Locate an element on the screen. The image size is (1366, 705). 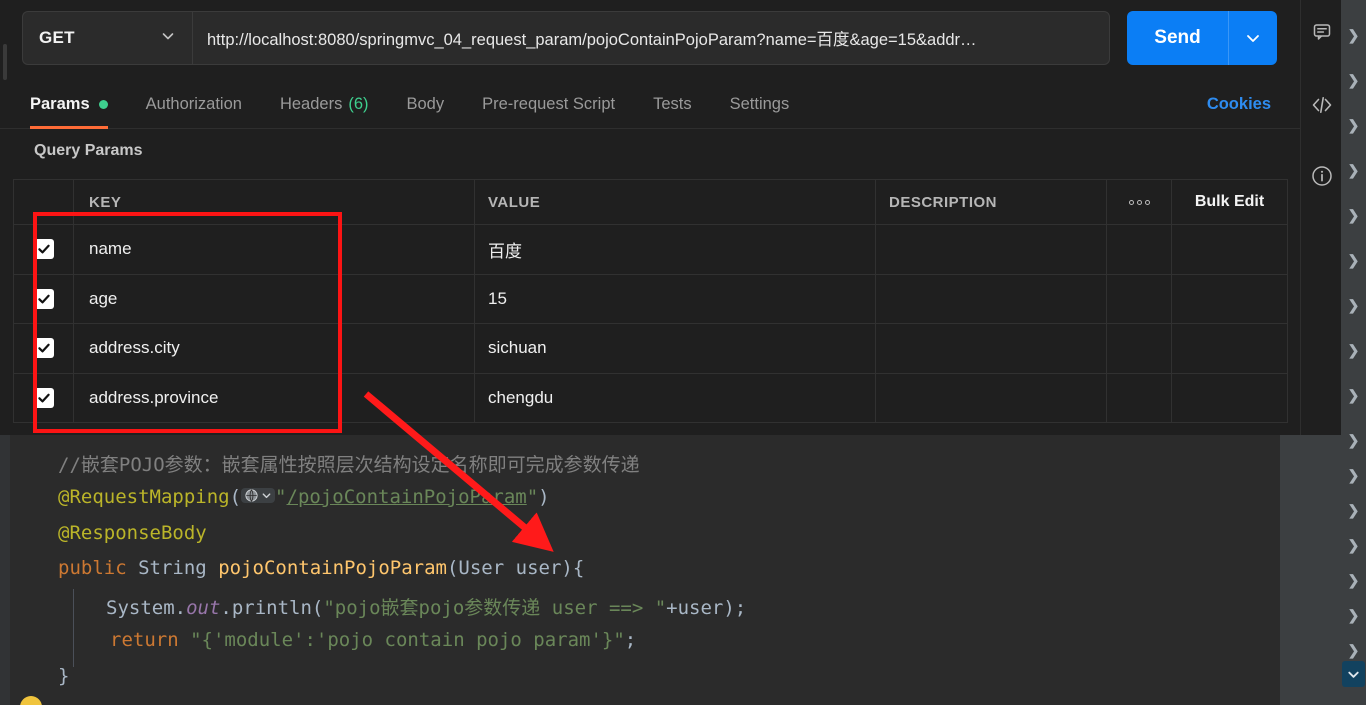
tab-headers-count: (6) is located at coordinates (358, 103).